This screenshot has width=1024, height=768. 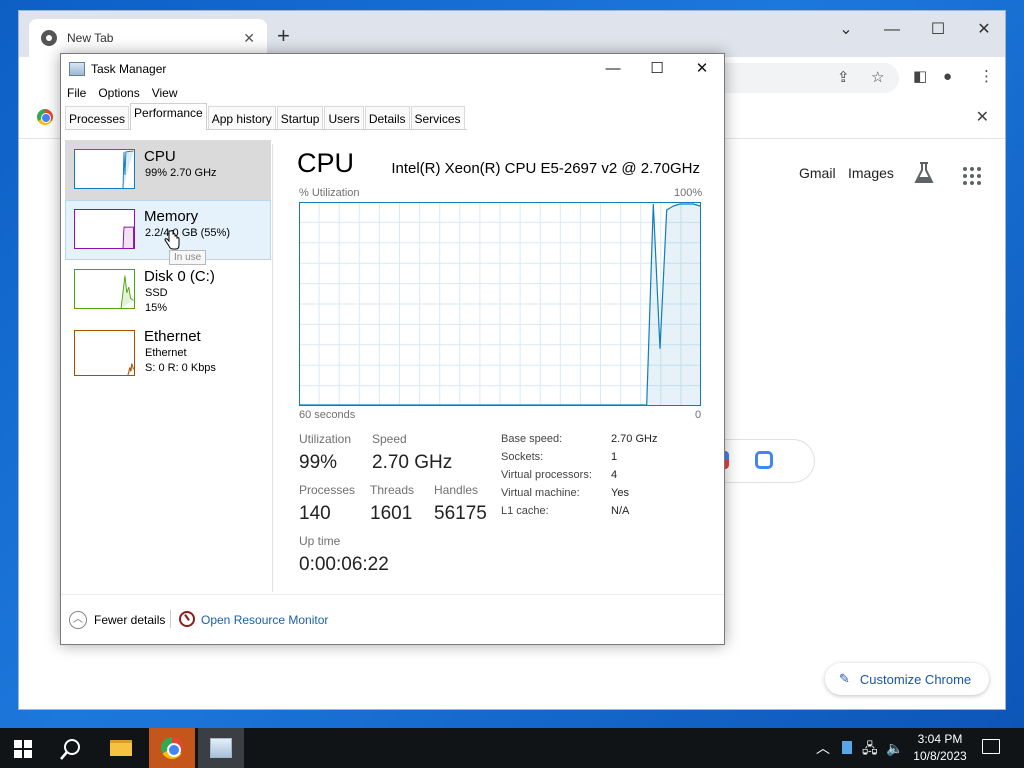 What do you see at coordinates (181, 173) in the screenshot?
I see `resource-detail: 99% 2.70 GHz` at bounding box center [181, 173].